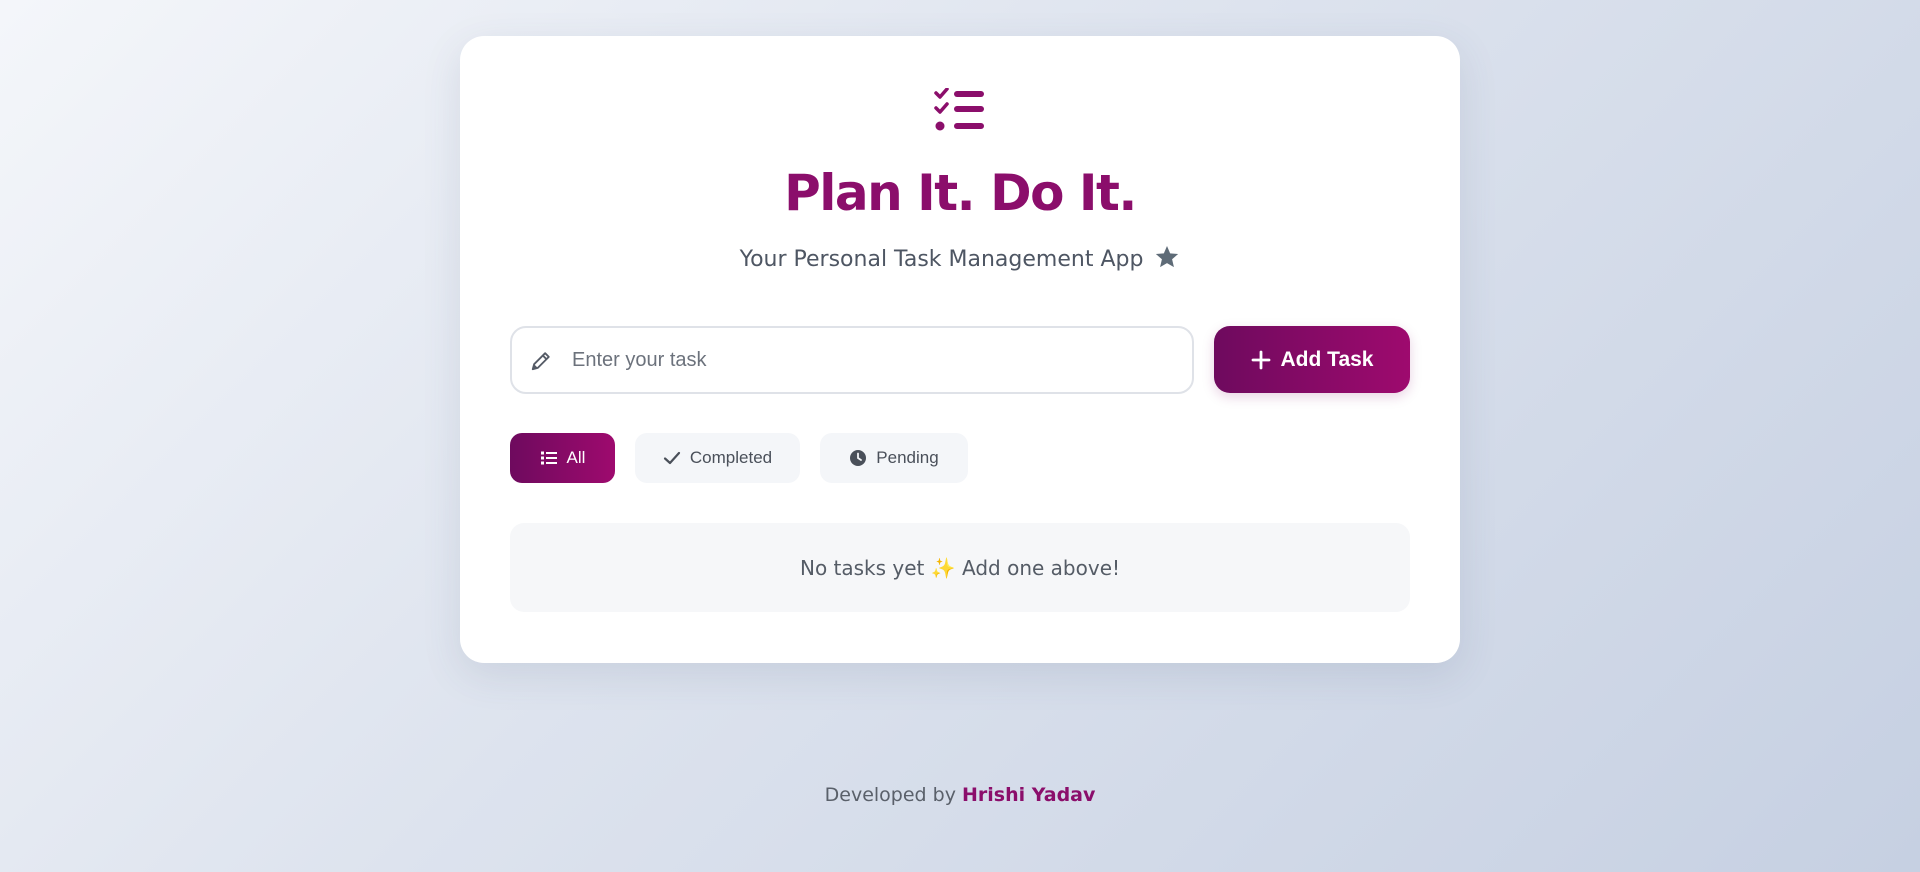 The height and width of the screenshot is (872, 1920). I want to click on add-task-button: Add Task, so click(1312, 359).